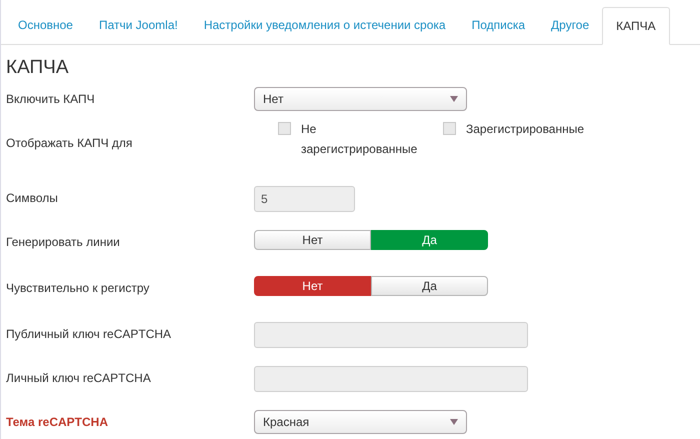 The width and height of the screenshot is (700, 439). I want to click on field-label: Чувствительно к регистру, so click(78, 288).